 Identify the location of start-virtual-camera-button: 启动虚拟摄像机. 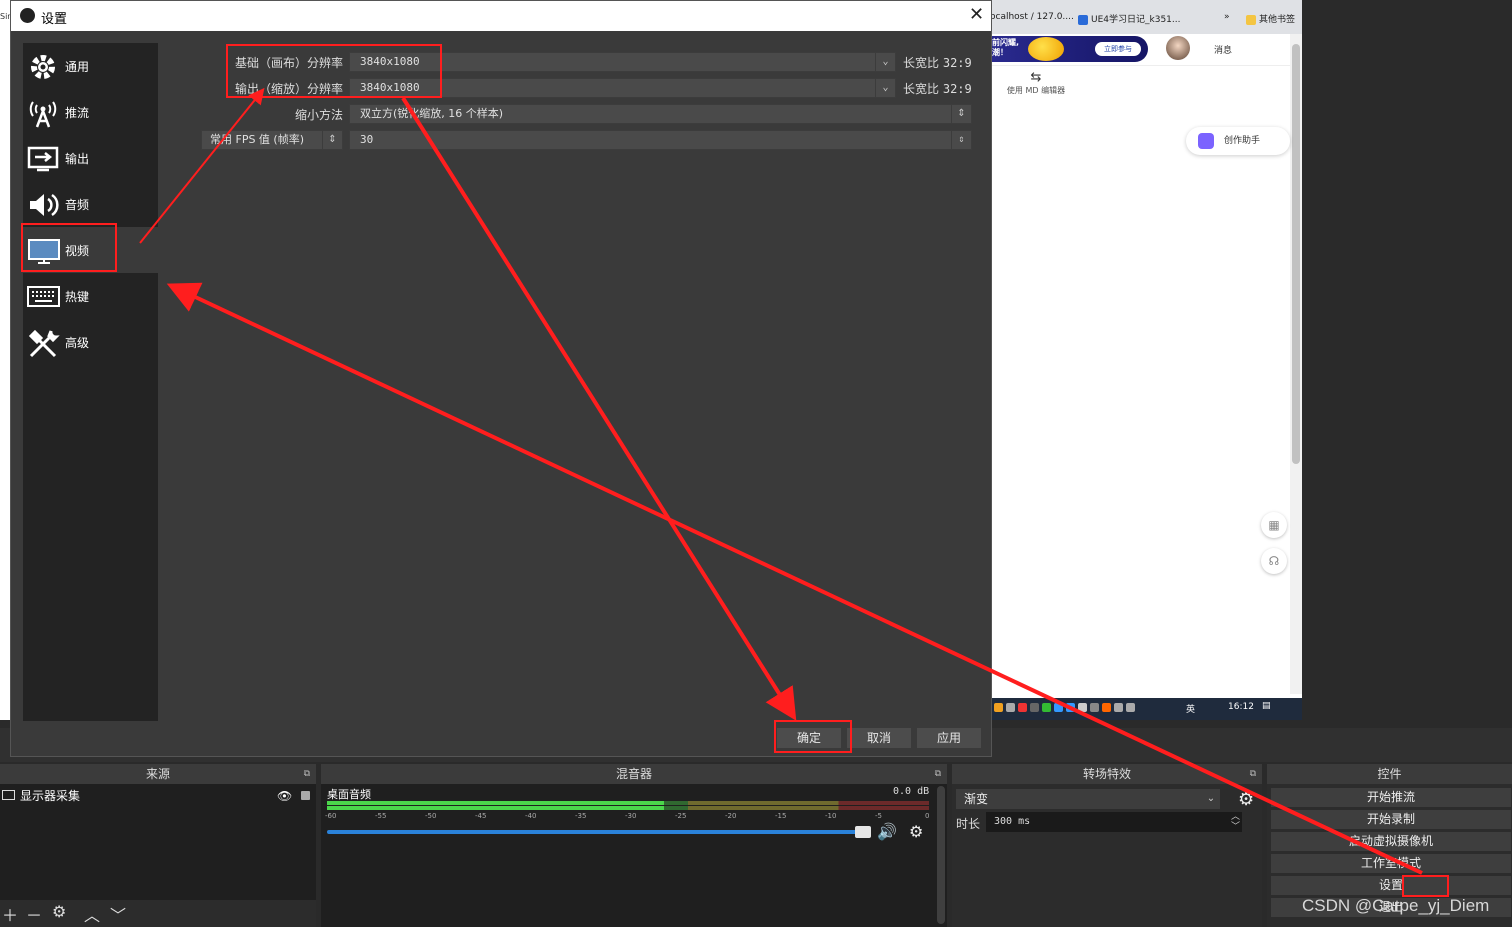
(1391, 841).